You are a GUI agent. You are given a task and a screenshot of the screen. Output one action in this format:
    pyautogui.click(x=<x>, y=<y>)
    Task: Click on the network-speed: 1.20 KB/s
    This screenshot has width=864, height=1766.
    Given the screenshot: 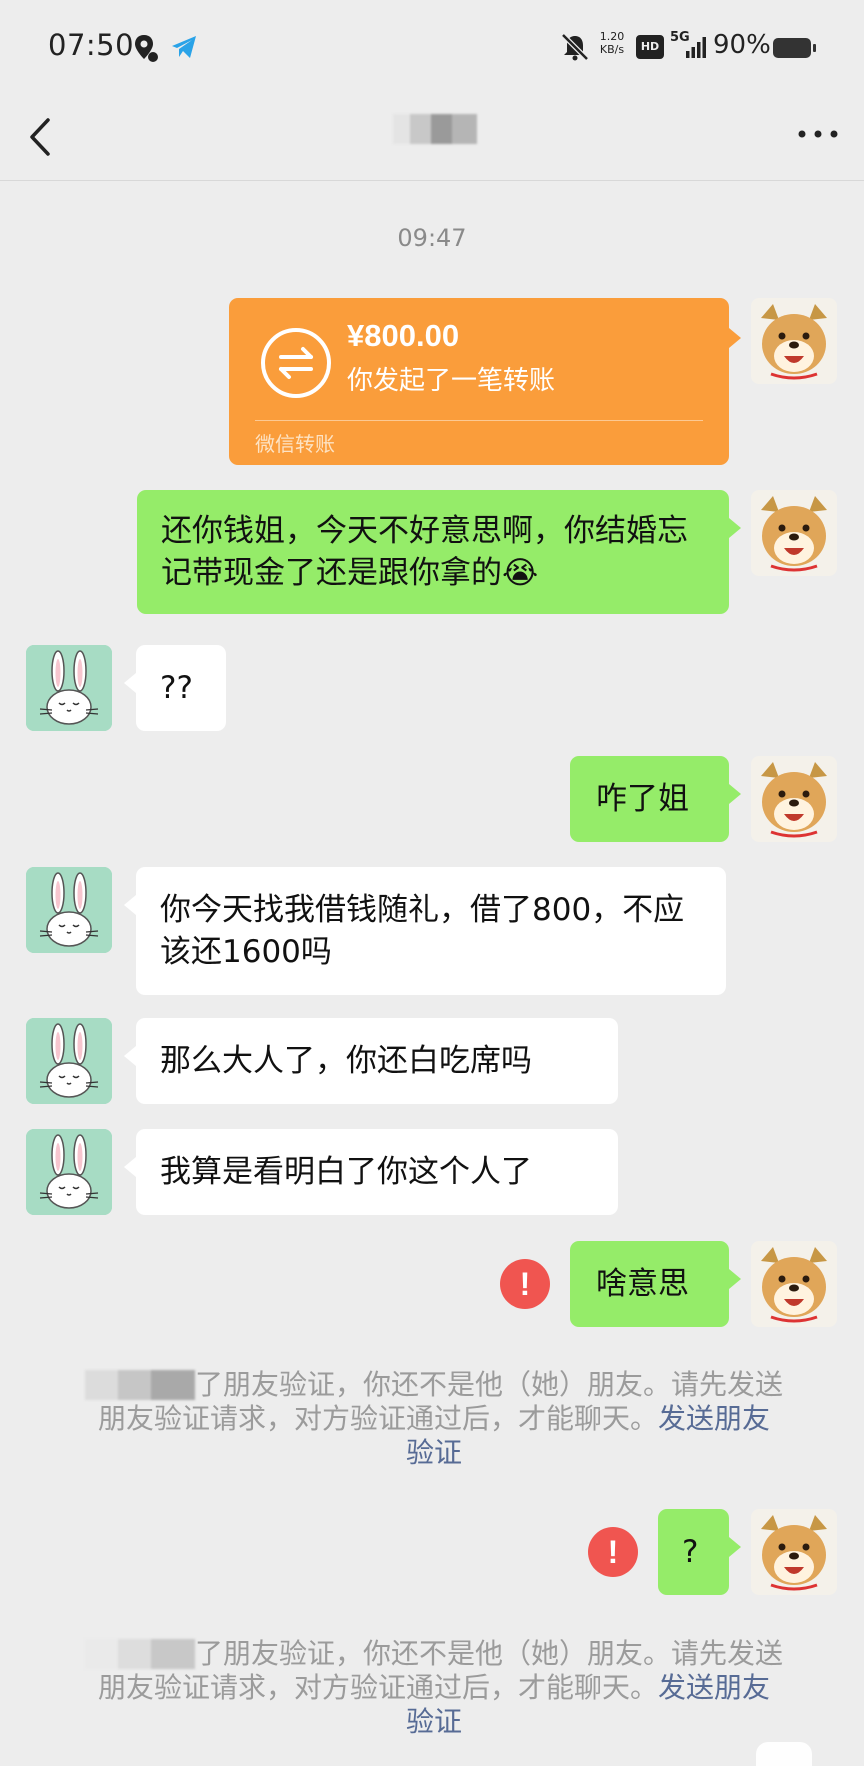 What is the action you would take?
    pyautogui.click(x=612, y=43)
    